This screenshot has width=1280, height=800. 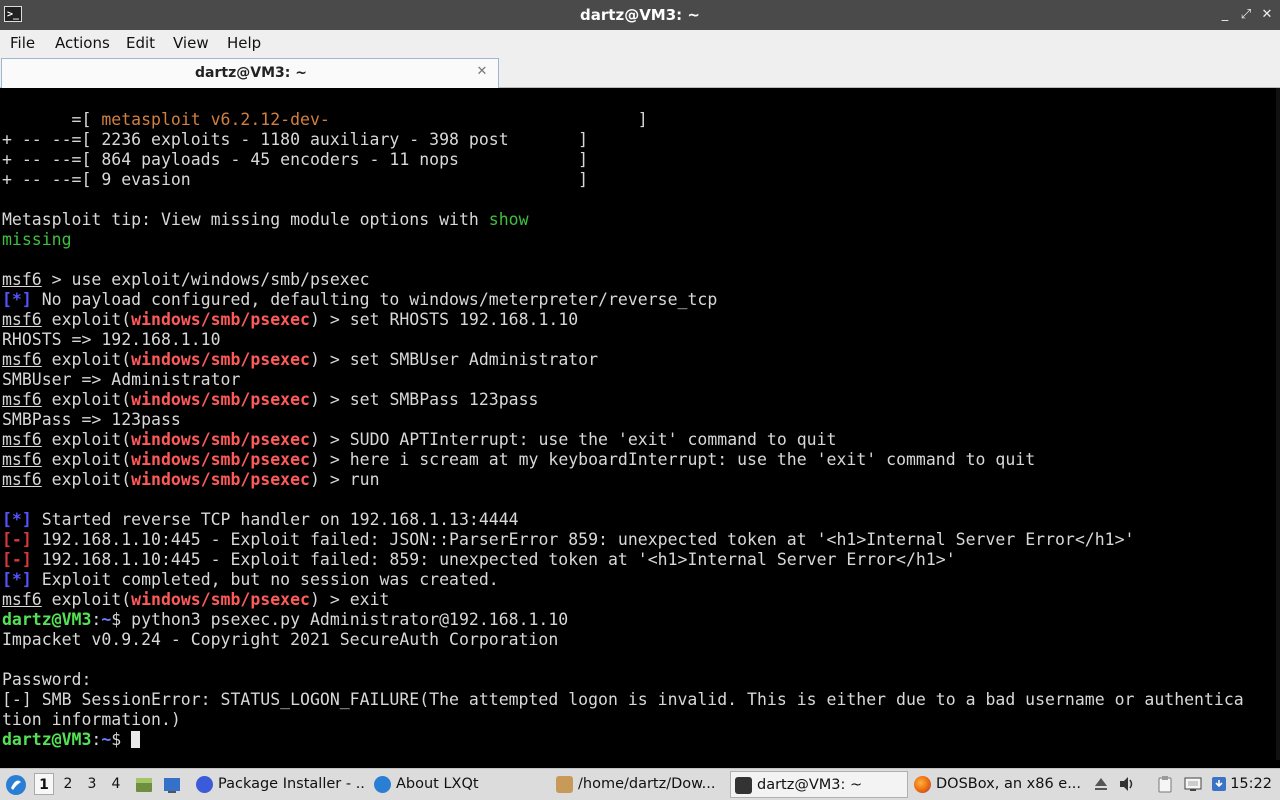 What do you see at coordinates (1246, 15) in the screenshot?
I see `maximize-button: ⤢` at bounding box center [1246, 15].